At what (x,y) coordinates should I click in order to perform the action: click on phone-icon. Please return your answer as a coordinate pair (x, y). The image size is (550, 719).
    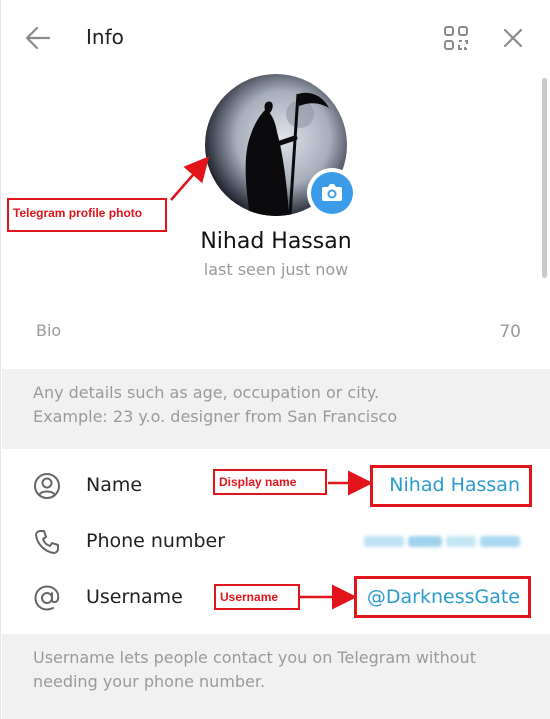
    Looking at the image, I should click on (47, 542).